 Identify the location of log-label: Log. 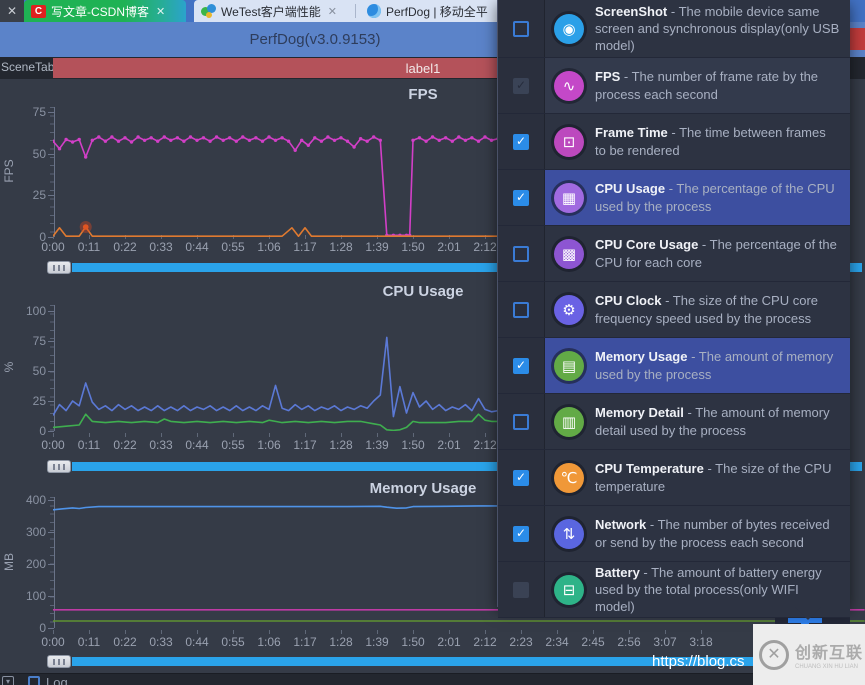
(57, 680).